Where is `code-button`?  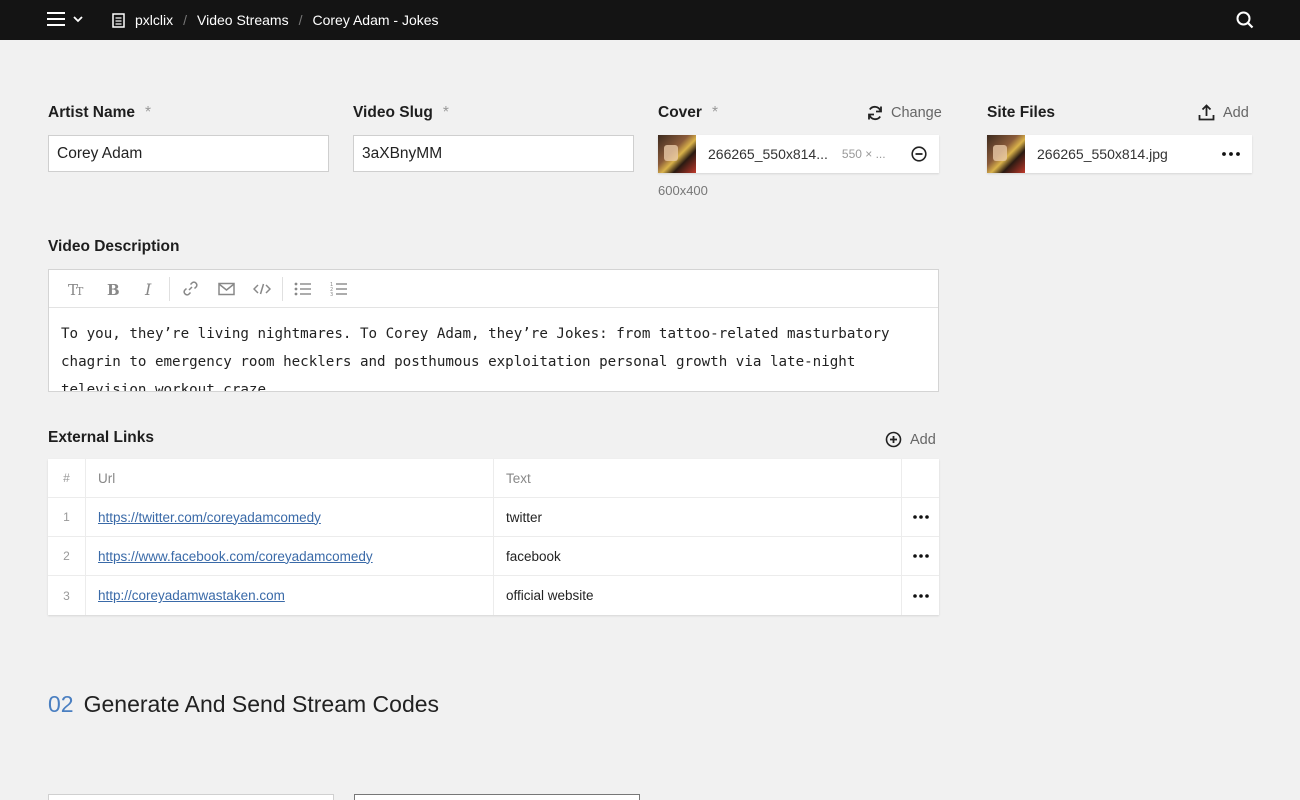
code-button is located at coordinates (262, 289).